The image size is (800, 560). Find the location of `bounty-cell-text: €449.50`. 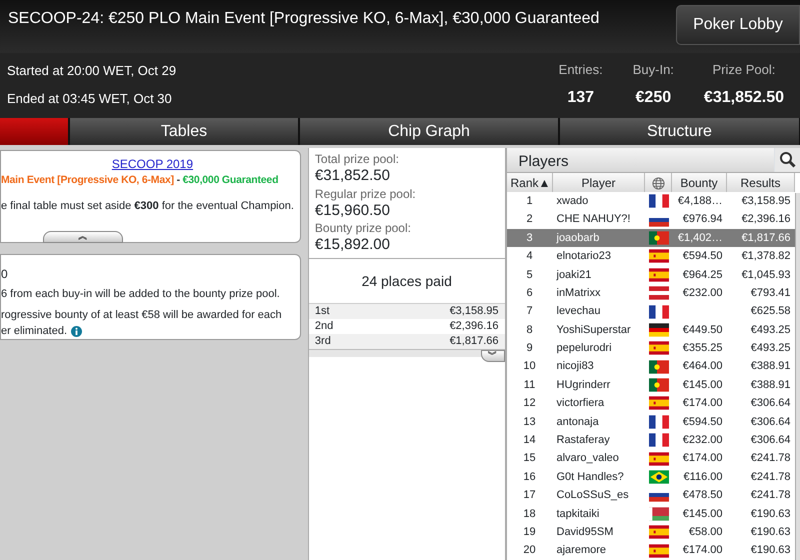

bounty-cell-text: €449.50 is located at coordinates (703, 330).